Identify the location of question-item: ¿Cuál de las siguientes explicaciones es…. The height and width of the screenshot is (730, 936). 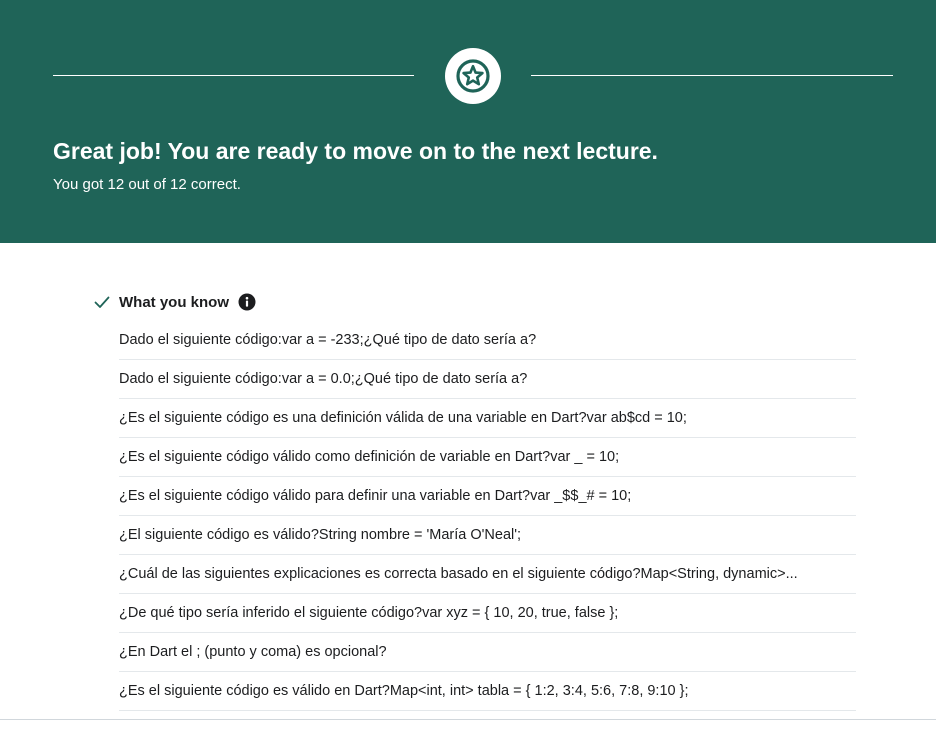
(487, 574).